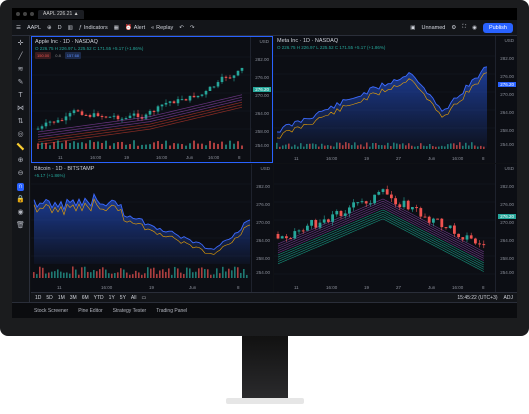 This screenshot has width=529, height=414. What do you see at coordinates (20, 187) in the screenshot?
I see `magnet-icon: ∩` at bounding box center [20, 187].